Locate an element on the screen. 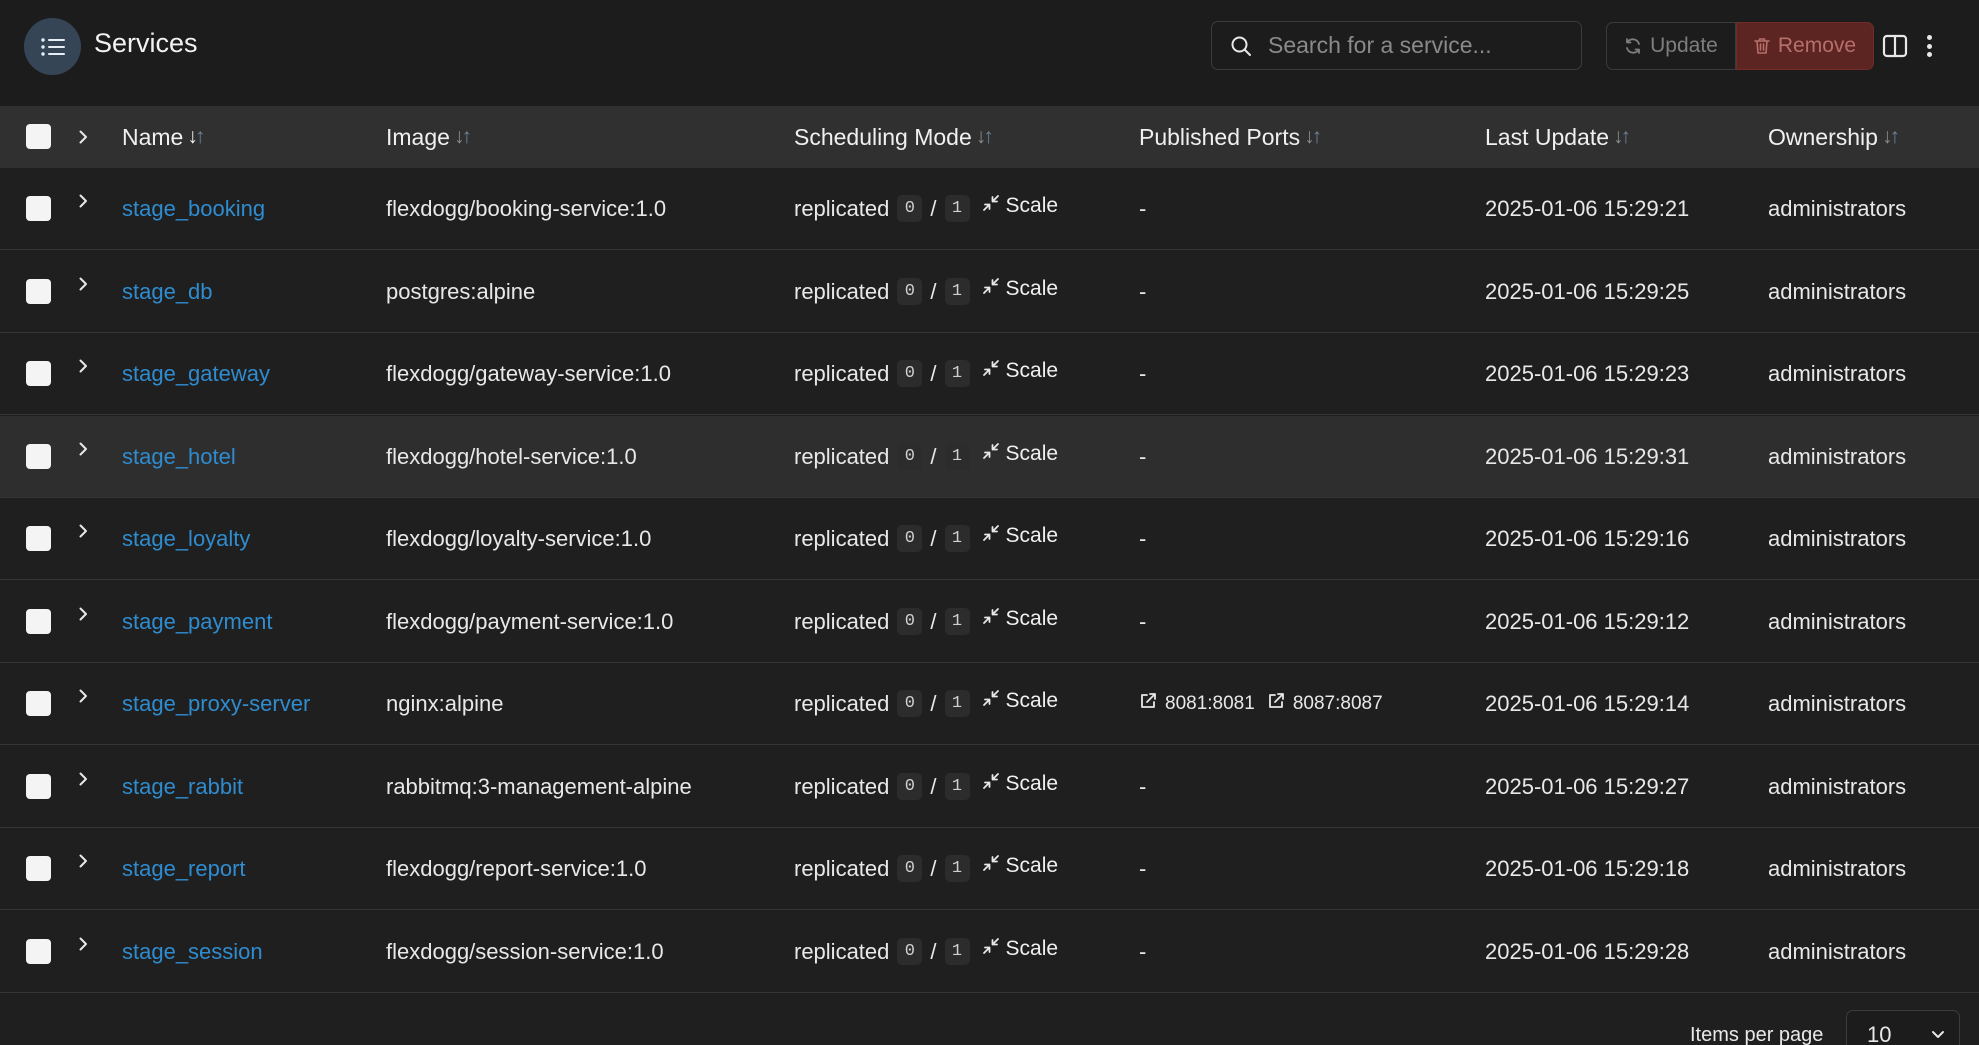 The image size is (1979, 1045). search-input is located at coordinates (1418, 45).